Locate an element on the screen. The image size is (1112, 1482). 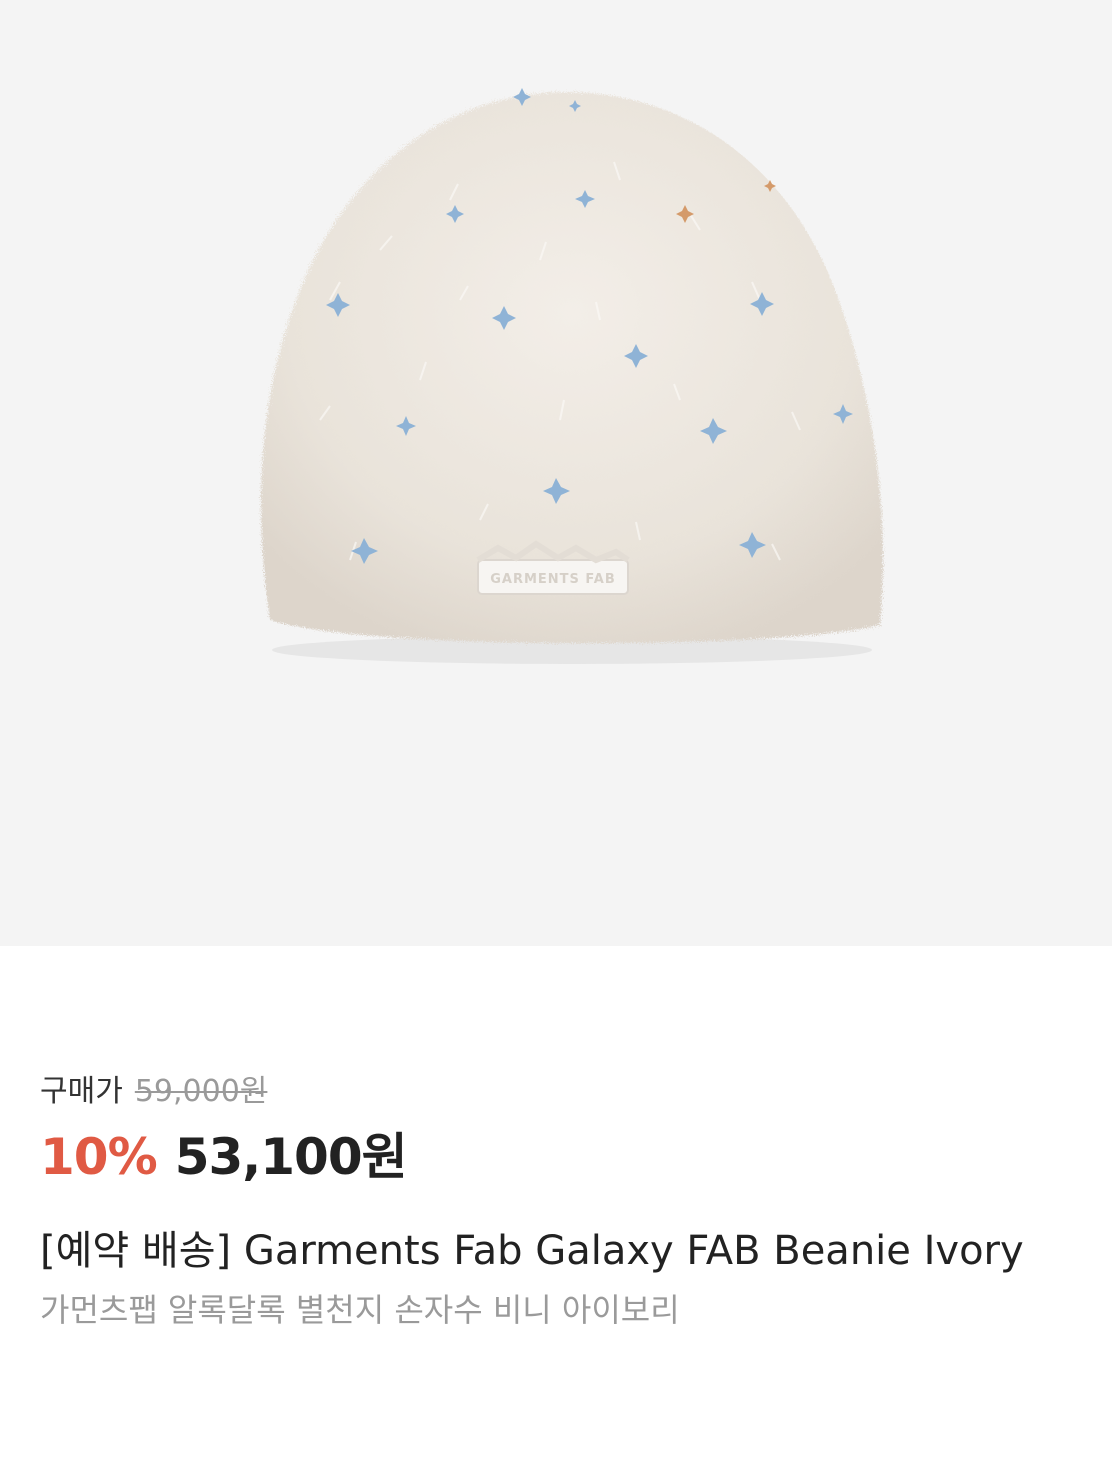
price-row: 구매가 59,000원 is located at coordinates (556, 1092).